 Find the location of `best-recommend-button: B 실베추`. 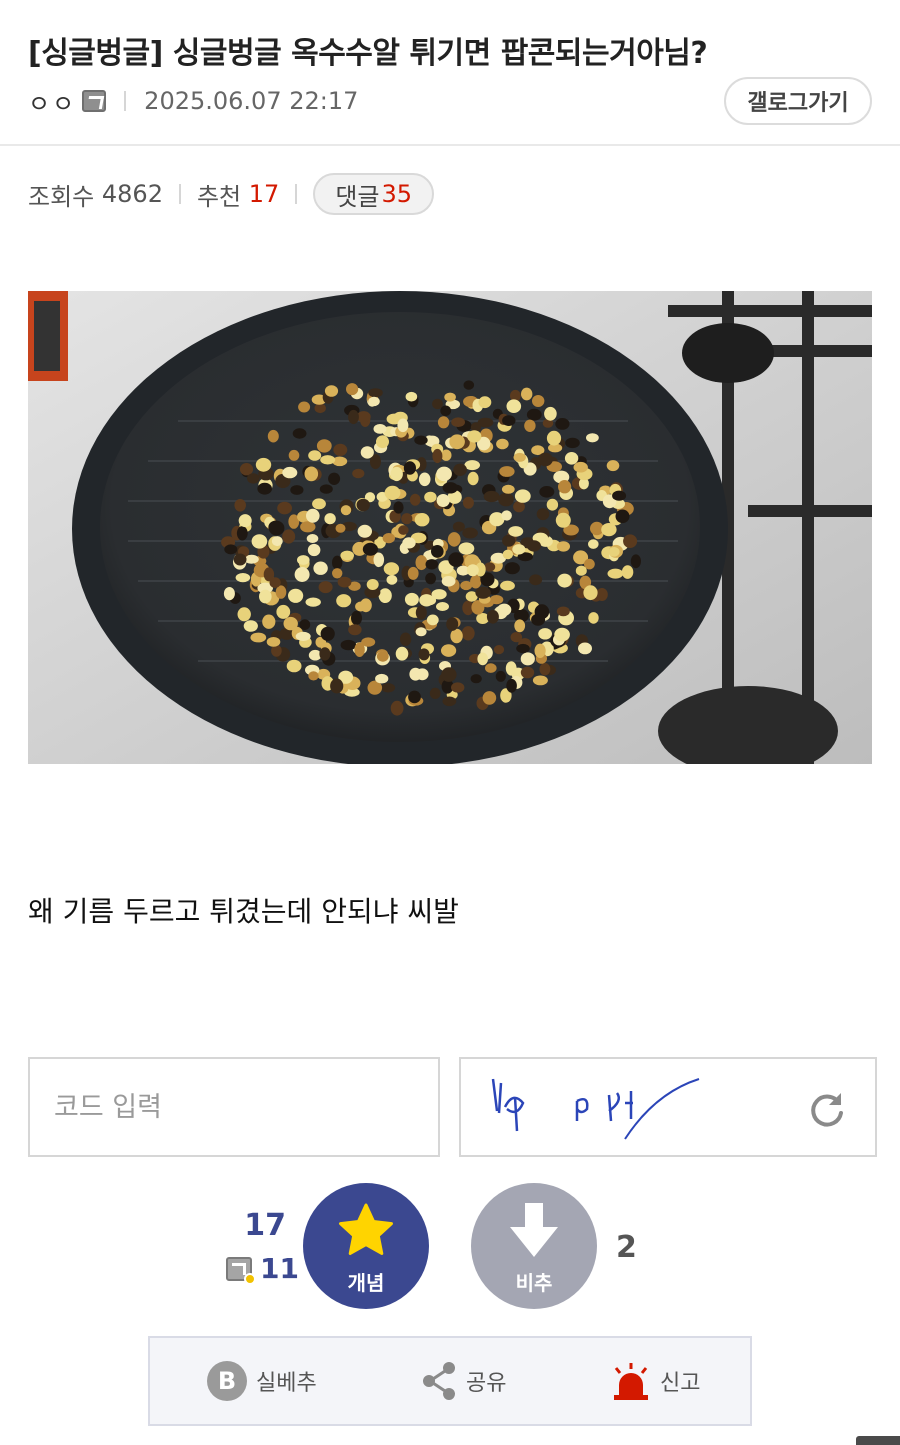

best-recommend-button: B 실베추 is located at coordinates (261, 1381).